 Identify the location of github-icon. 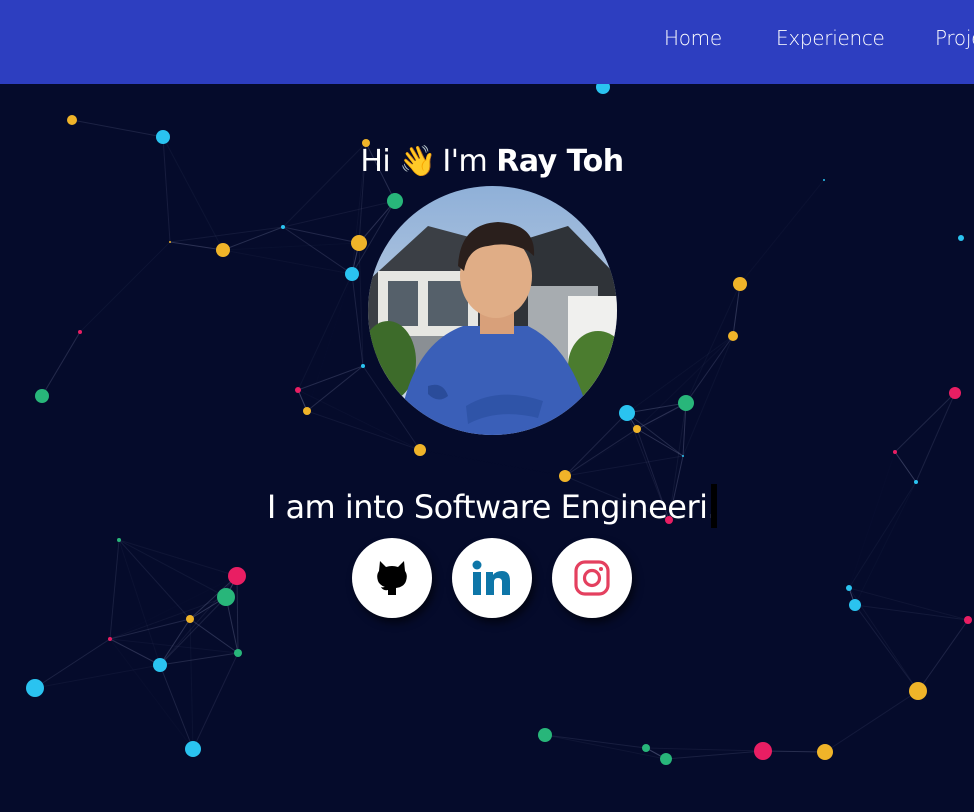
(392, 578).